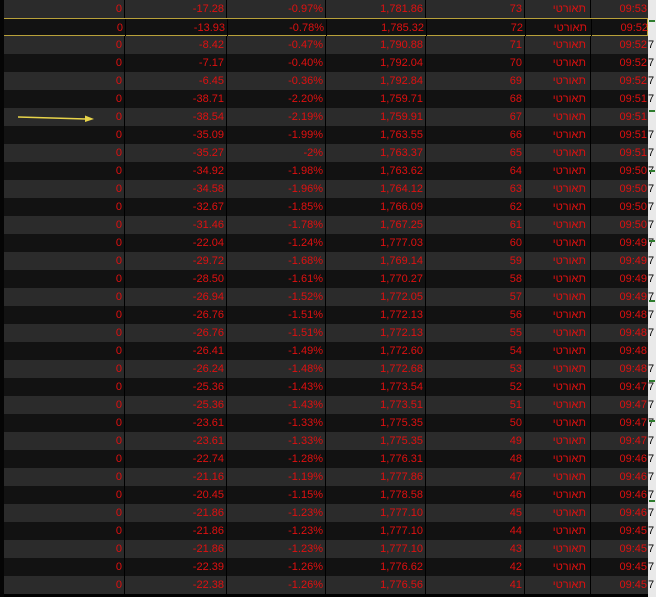 The image size is (656, 597). What do you see at coordinates (633, 135) in the screenshot?
I see `cell-c7: 09:51` at bounding box center [633, 135].